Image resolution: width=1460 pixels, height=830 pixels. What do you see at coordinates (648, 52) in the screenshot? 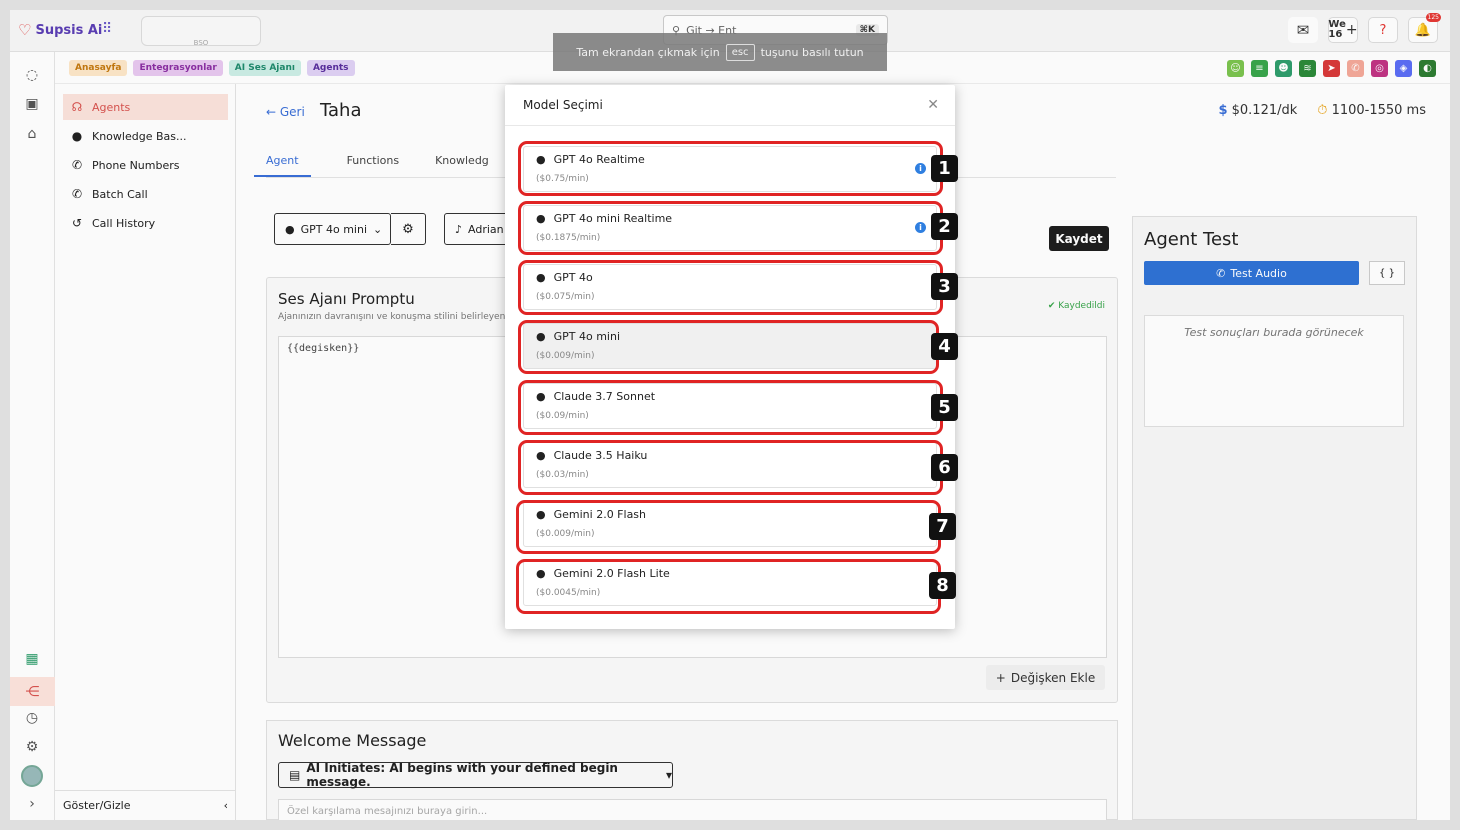
I see `notice-text-before: Tam ekrandan çıkmak için` at bounding box center [648, 52].